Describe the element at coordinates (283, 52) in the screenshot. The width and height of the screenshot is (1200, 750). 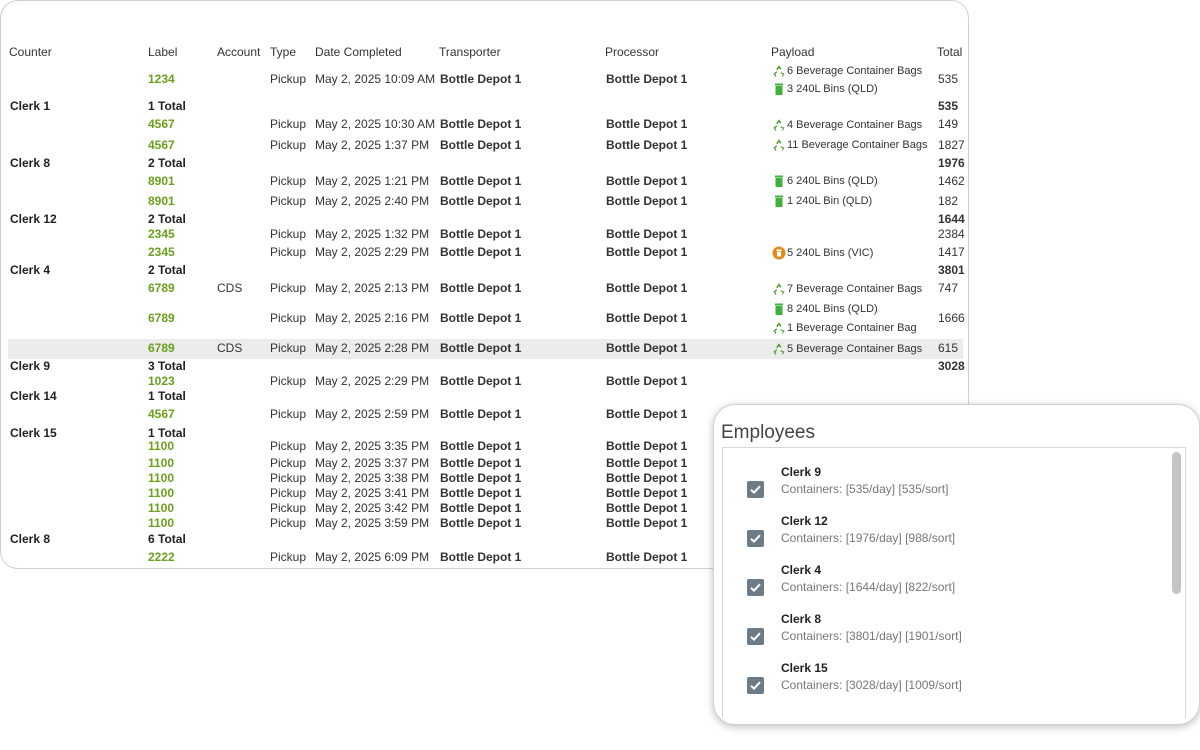
I see `header-type: Type` at that location.